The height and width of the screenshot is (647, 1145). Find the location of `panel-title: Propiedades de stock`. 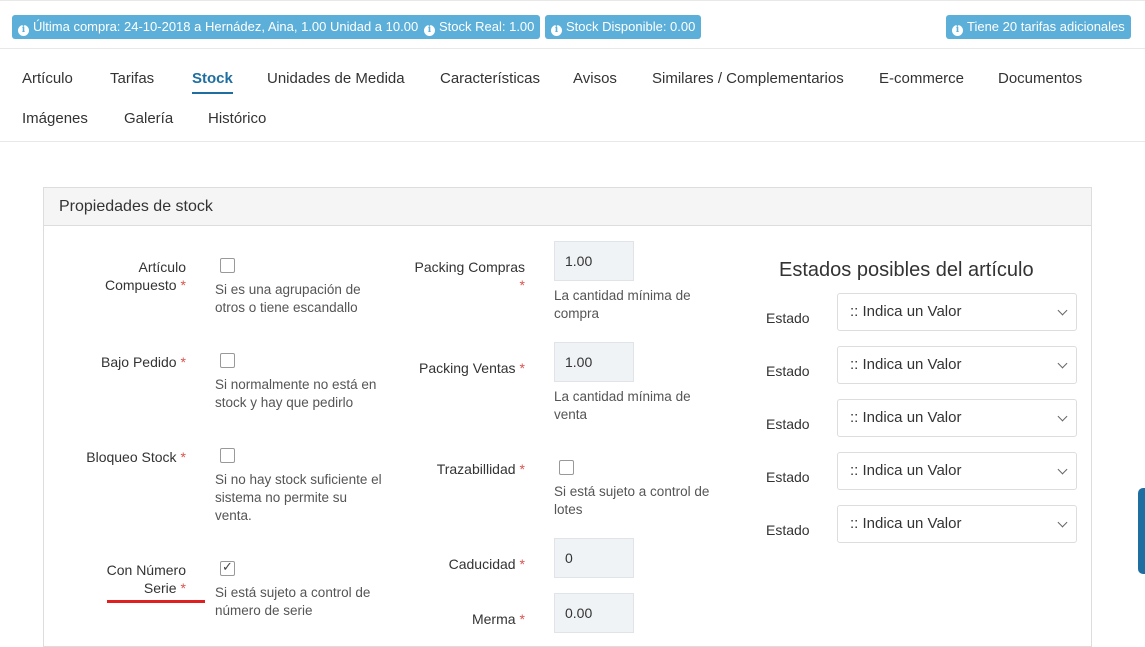

panel-title: Propiedades de stock is located at coordinates (567, 207).